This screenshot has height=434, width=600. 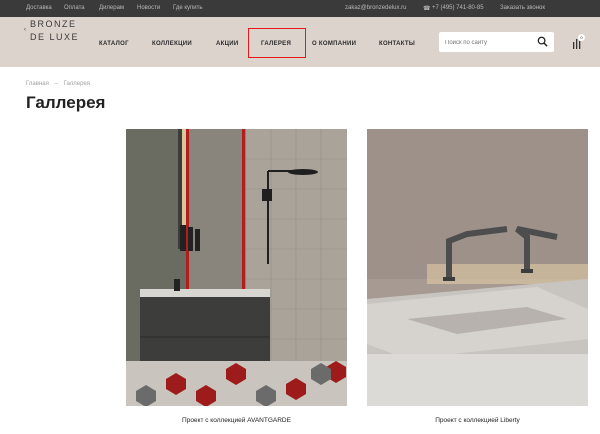 What do you see at coordinates (489, 42) in the screenshot?
I see `search-input` at bounding box center [489, 42].